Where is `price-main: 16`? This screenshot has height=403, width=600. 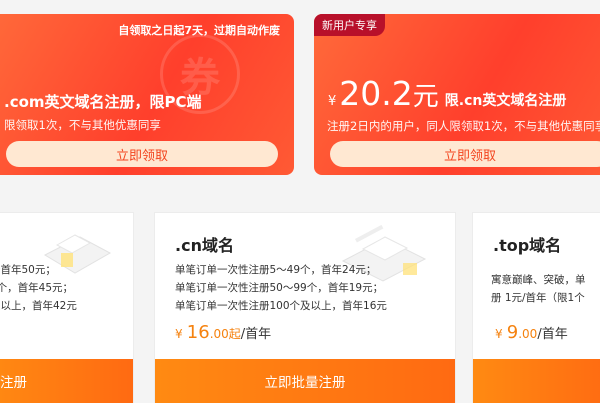 price-main: 16 is located at coordinates (198, 332).